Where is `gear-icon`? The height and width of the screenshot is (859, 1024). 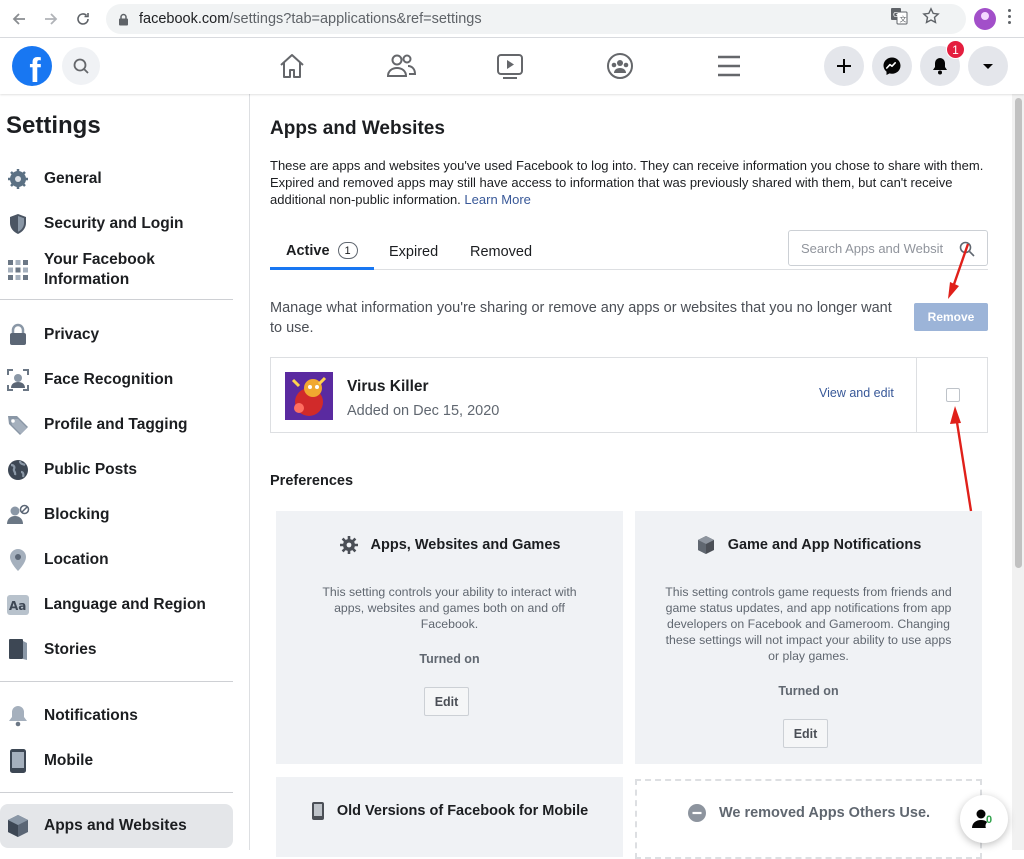 gear-icon is located at coordinates (349, 545).